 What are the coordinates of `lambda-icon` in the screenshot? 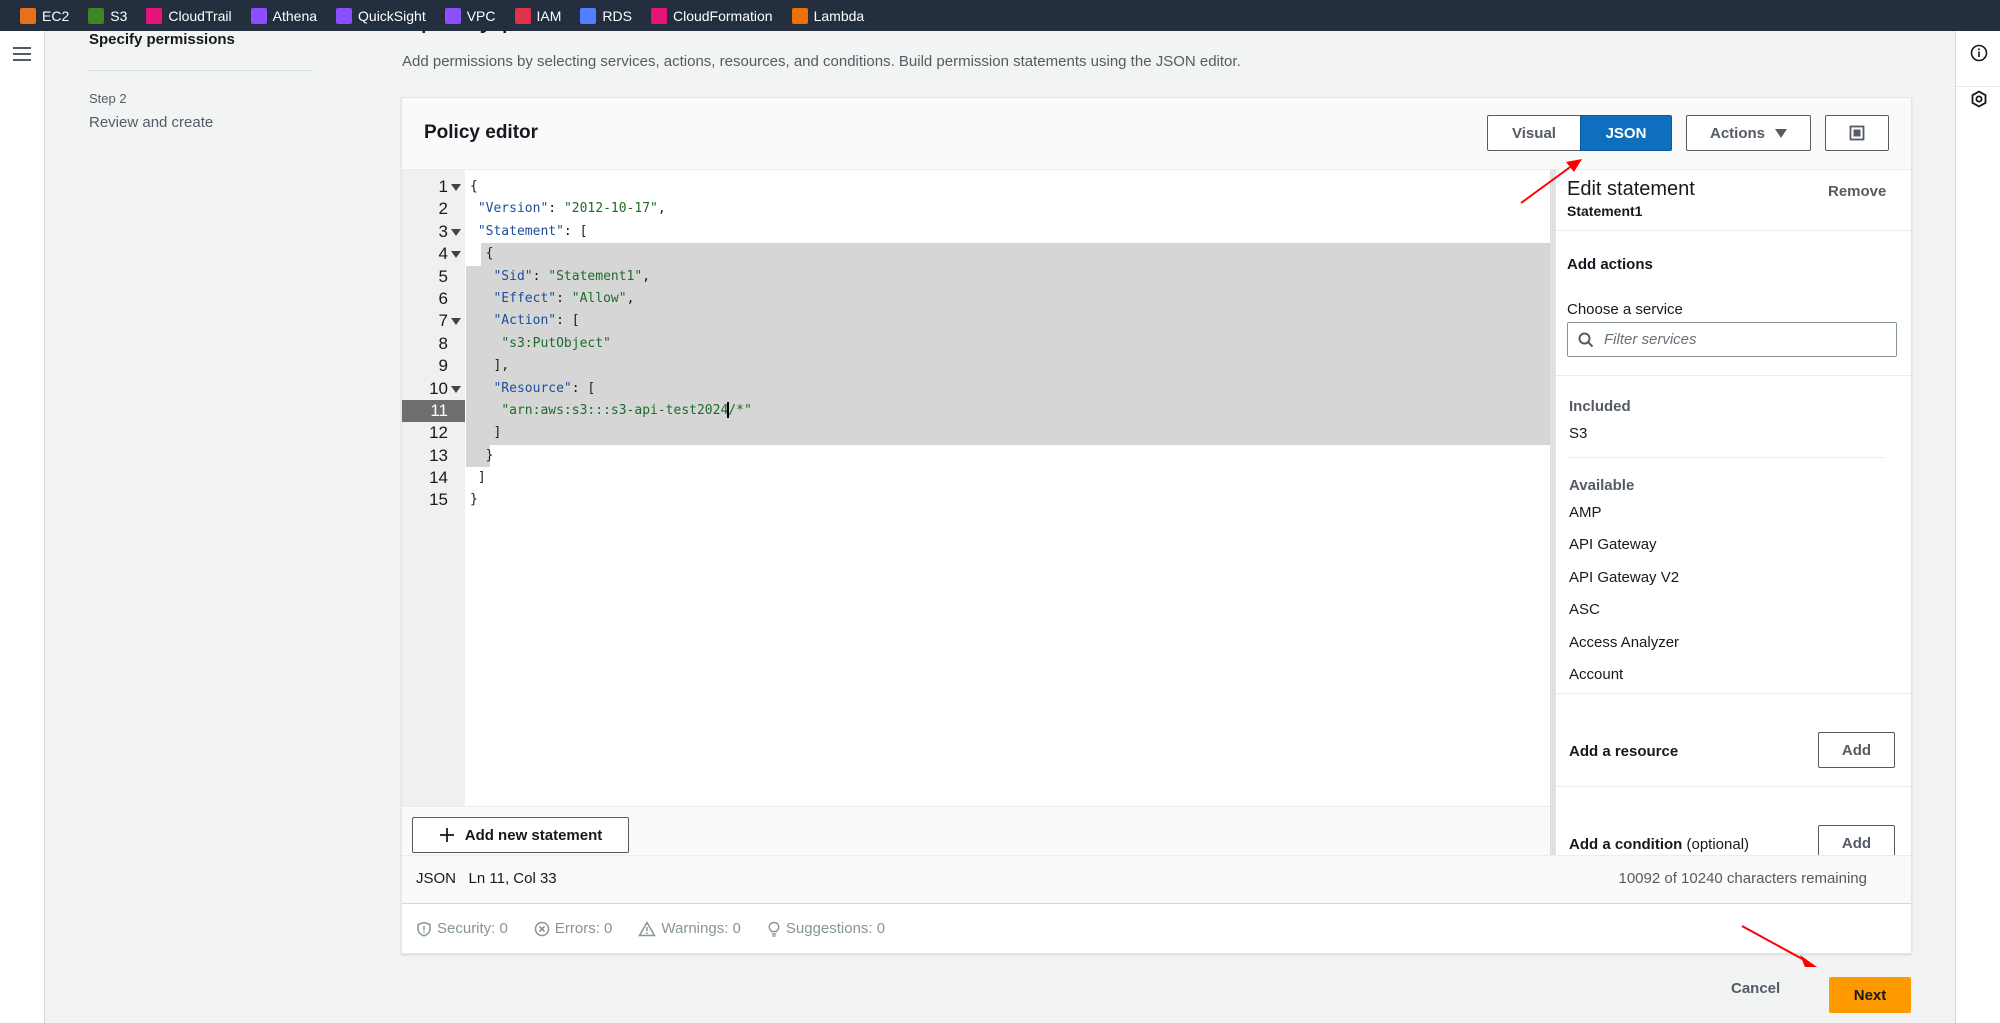 It's located at (799, 15).